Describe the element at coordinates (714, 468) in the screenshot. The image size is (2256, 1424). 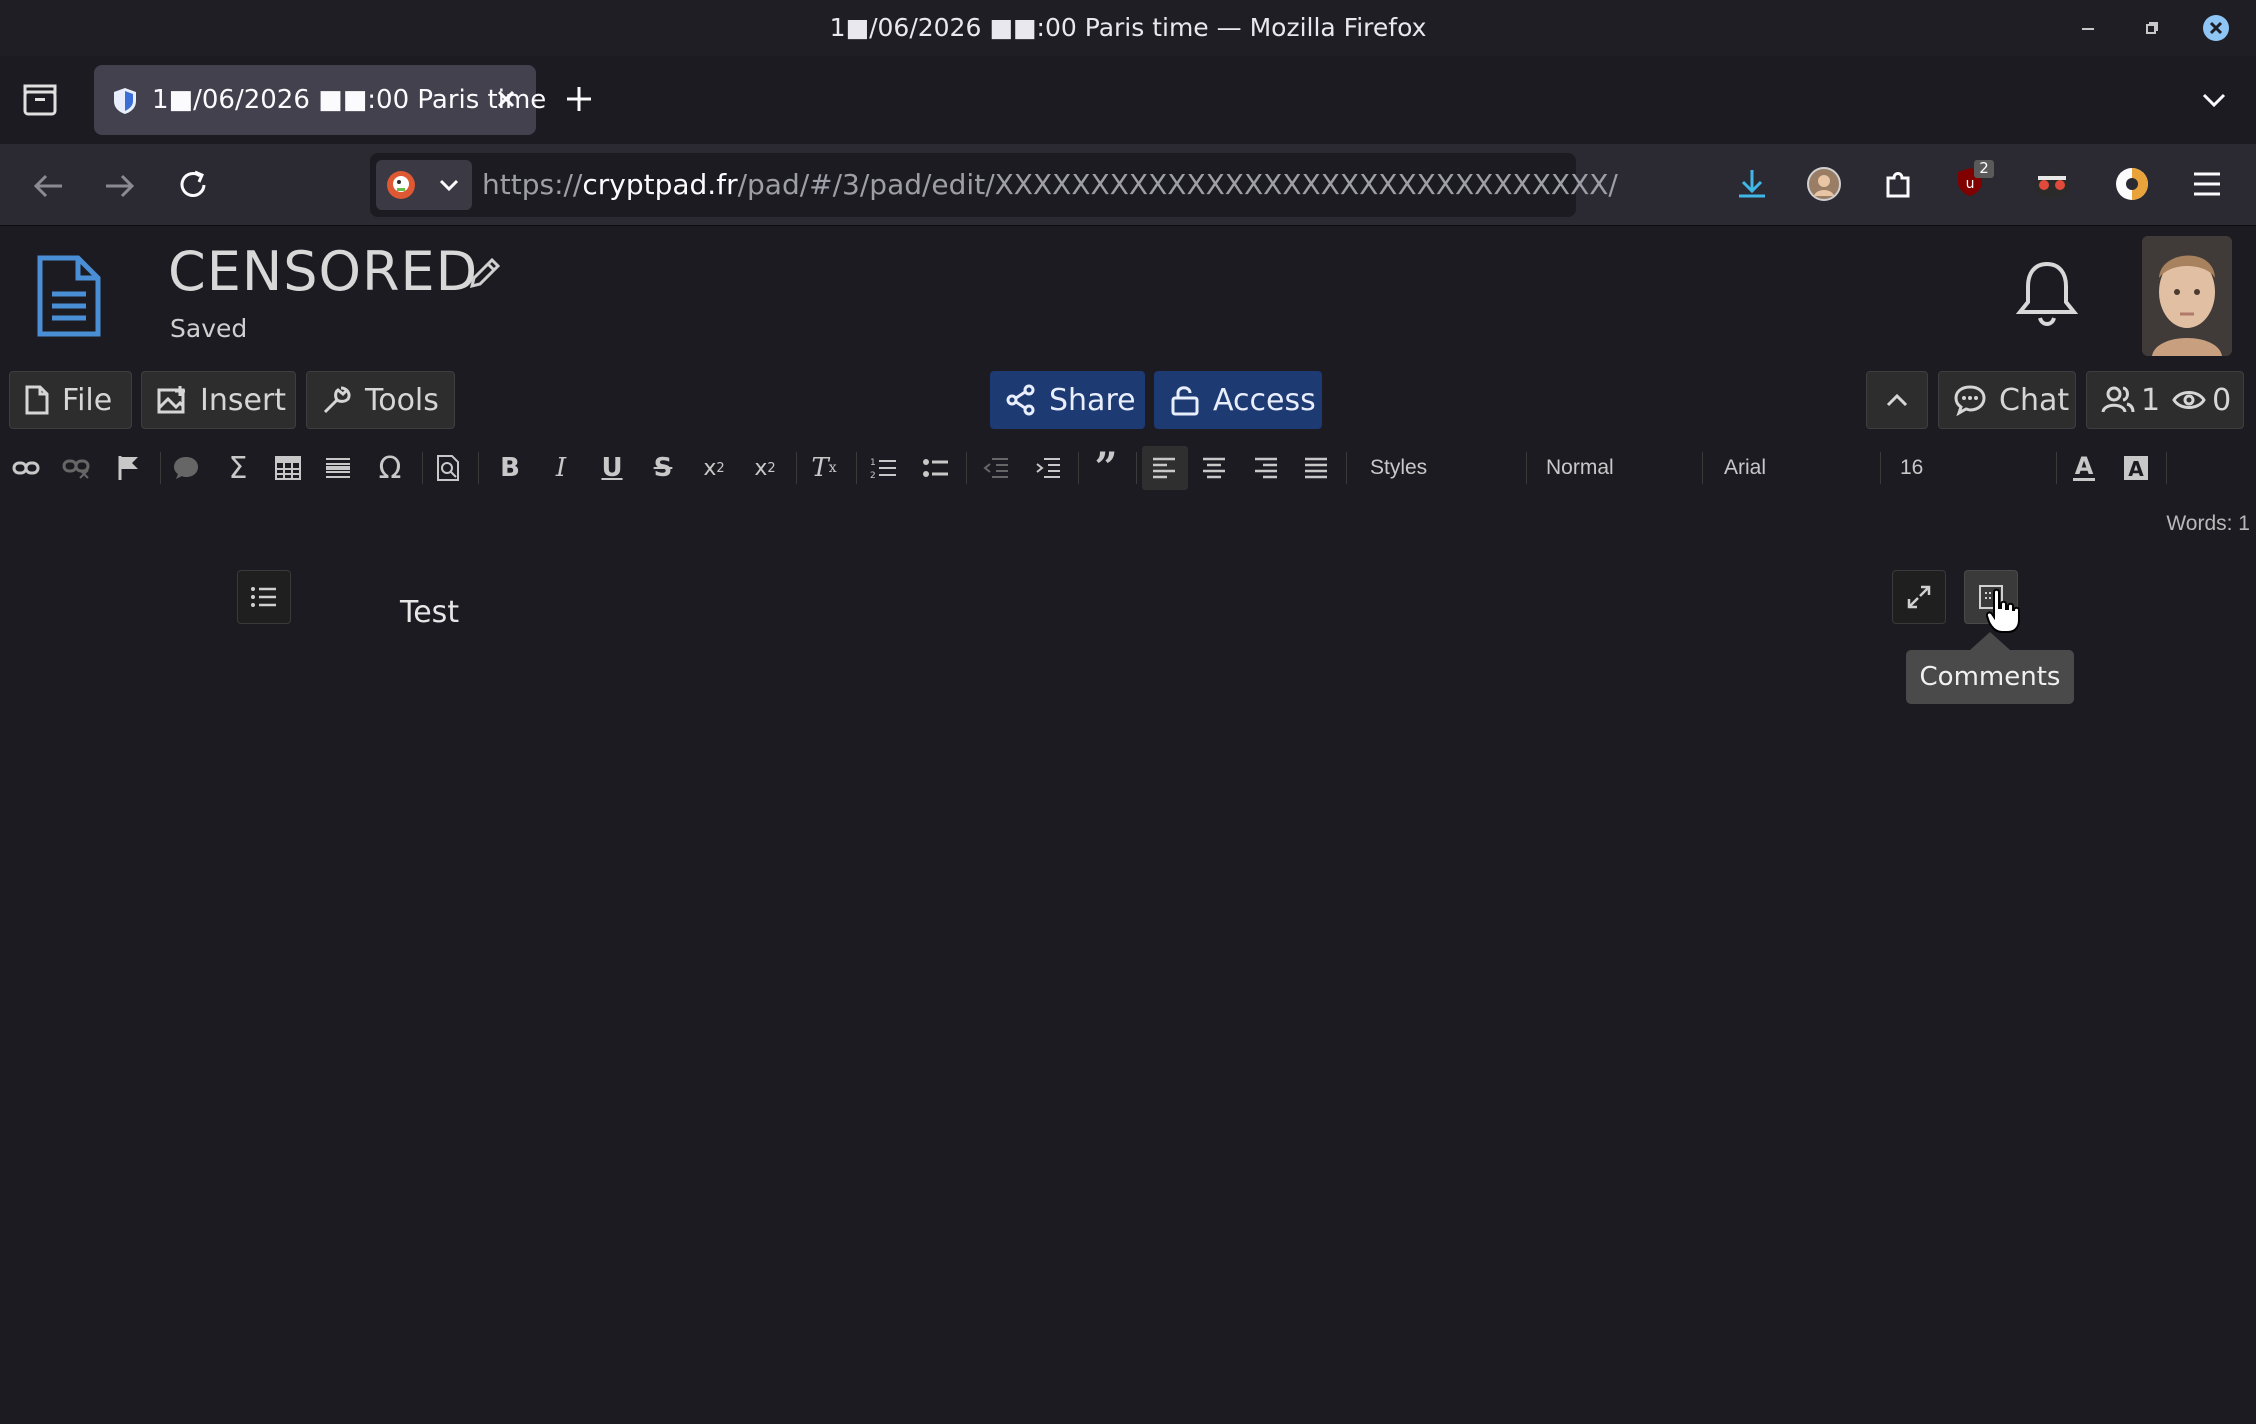
I see `subscript-icon: x2` at that location.